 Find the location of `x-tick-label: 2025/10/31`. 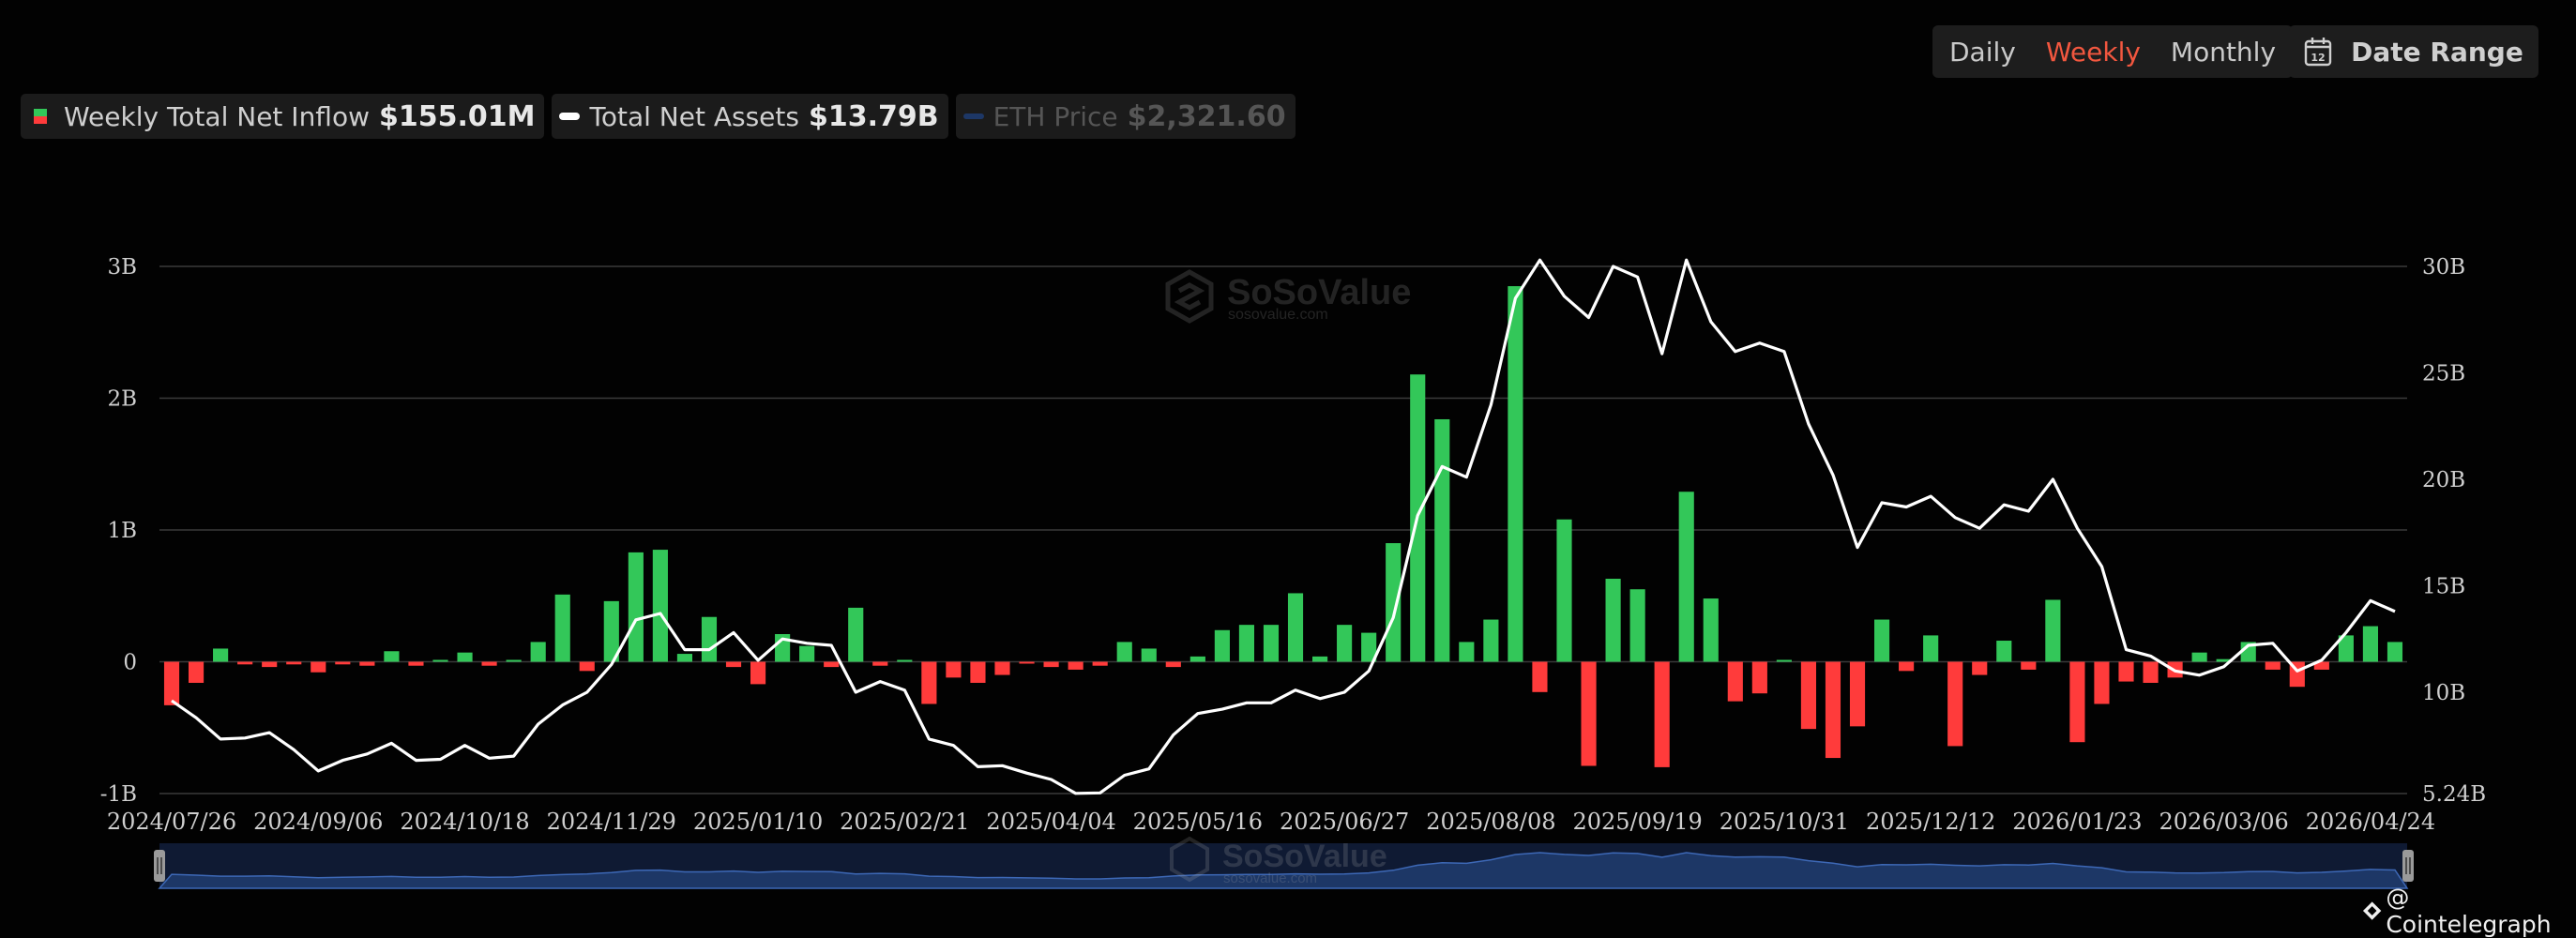

x-tick-label: 2025/10/31 is located at coordinates (1785, 822).